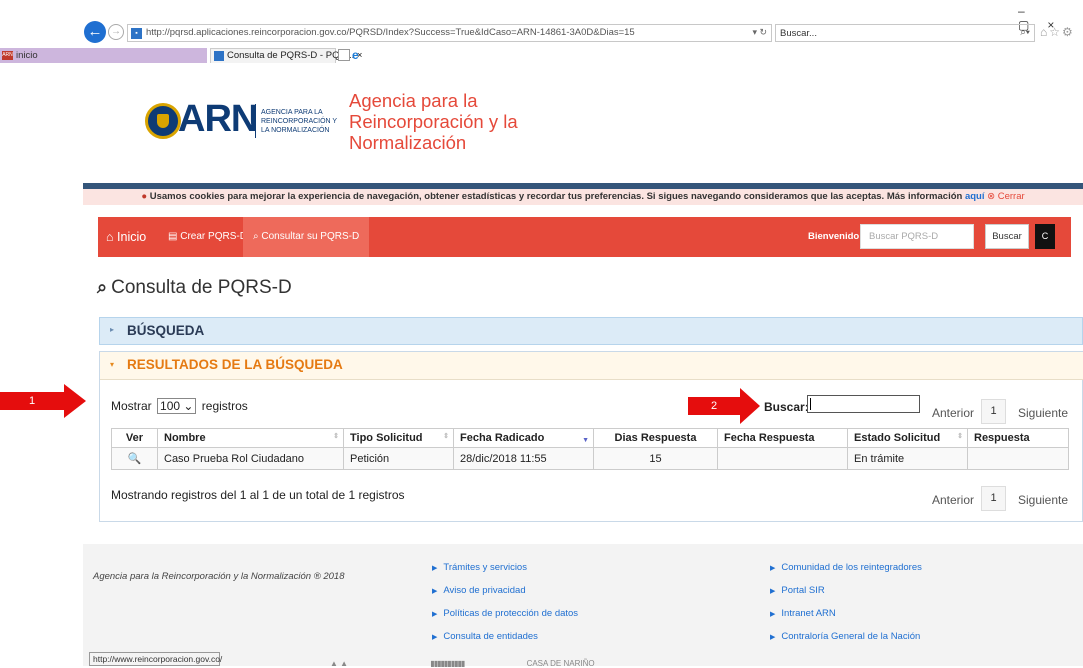 The height and width of the screenshot is (668, 1083). What do you see at coordinates (851, 567) in the screenshot?
I see `footer-link-label: Comunidad de los reintegradores` at bounding box center [851, 567].